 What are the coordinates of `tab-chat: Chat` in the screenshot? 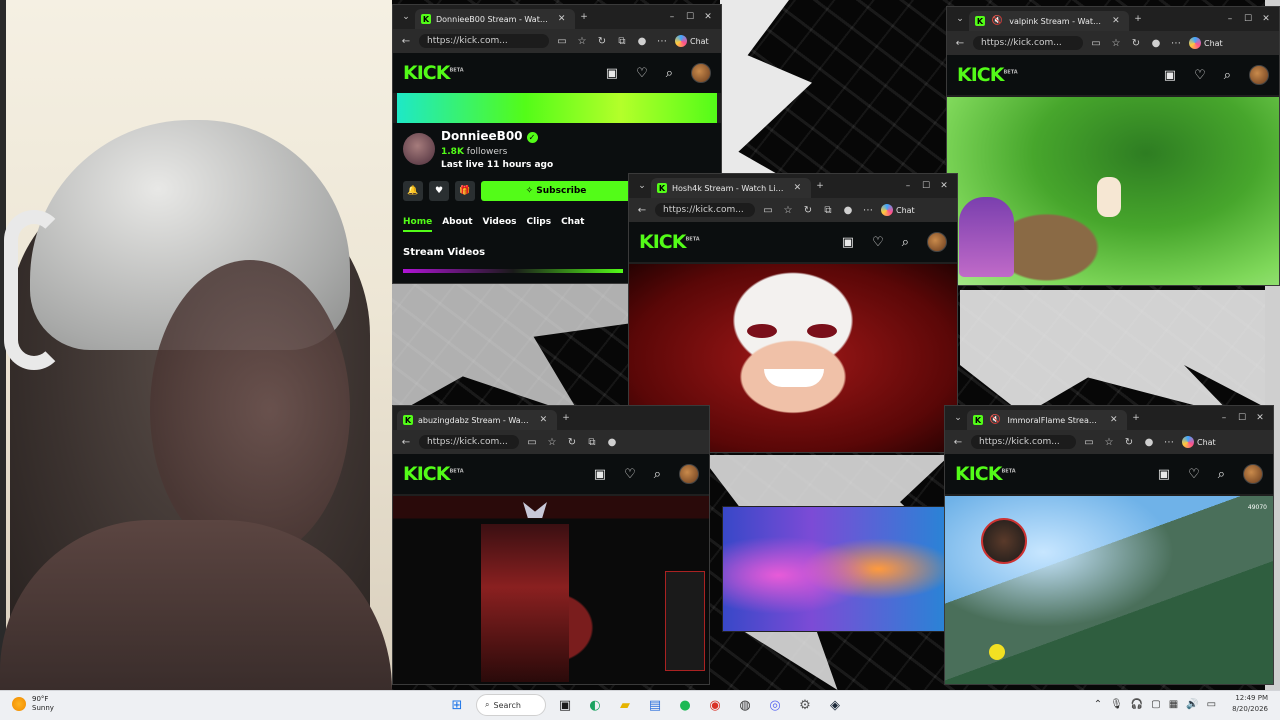 It's located at (572, 224).